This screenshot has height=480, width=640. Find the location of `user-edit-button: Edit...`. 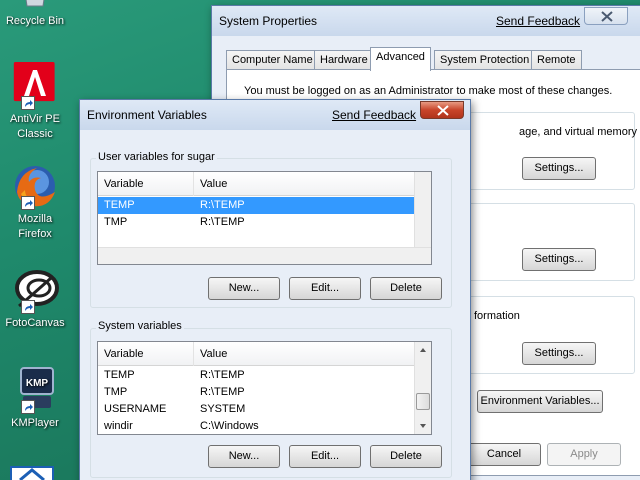

user-edit-button: Edit... is located at coordinates (325, 288).